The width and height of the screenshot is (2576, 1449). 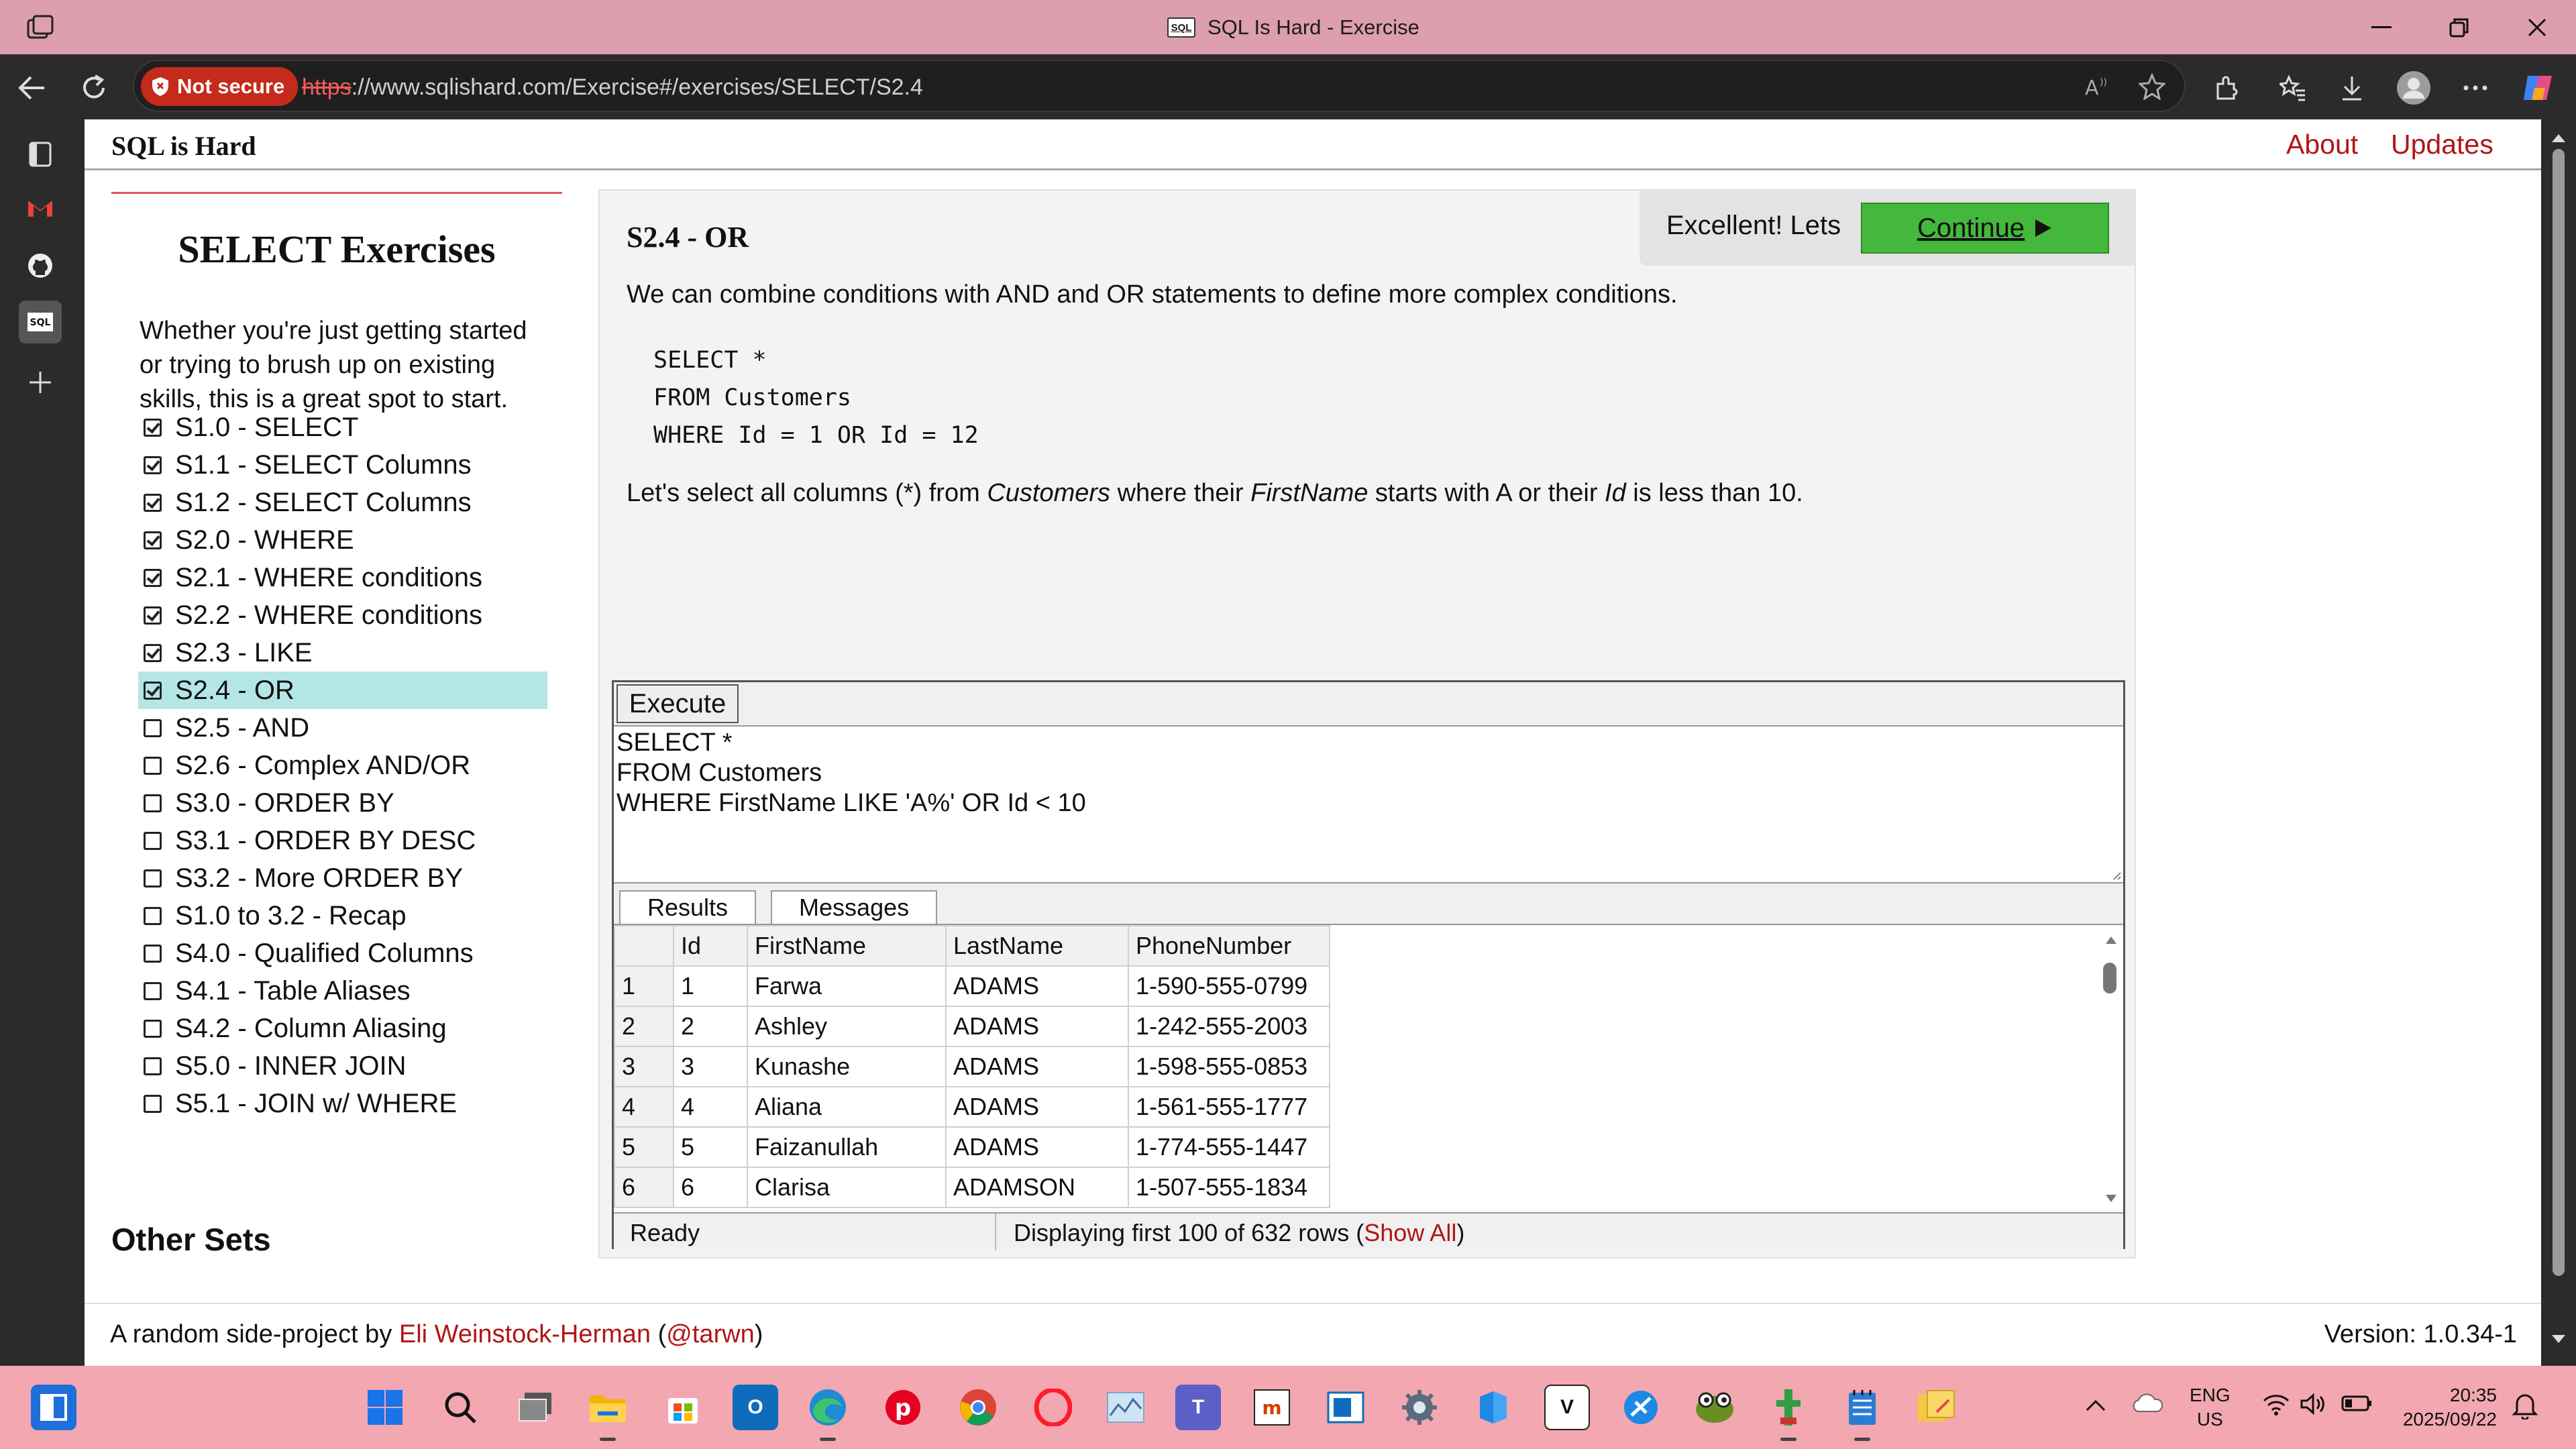 What do you see at coordinates (710, 946) in the screenshot?
I see `column-header: Id` at bounding box center [710, 946].